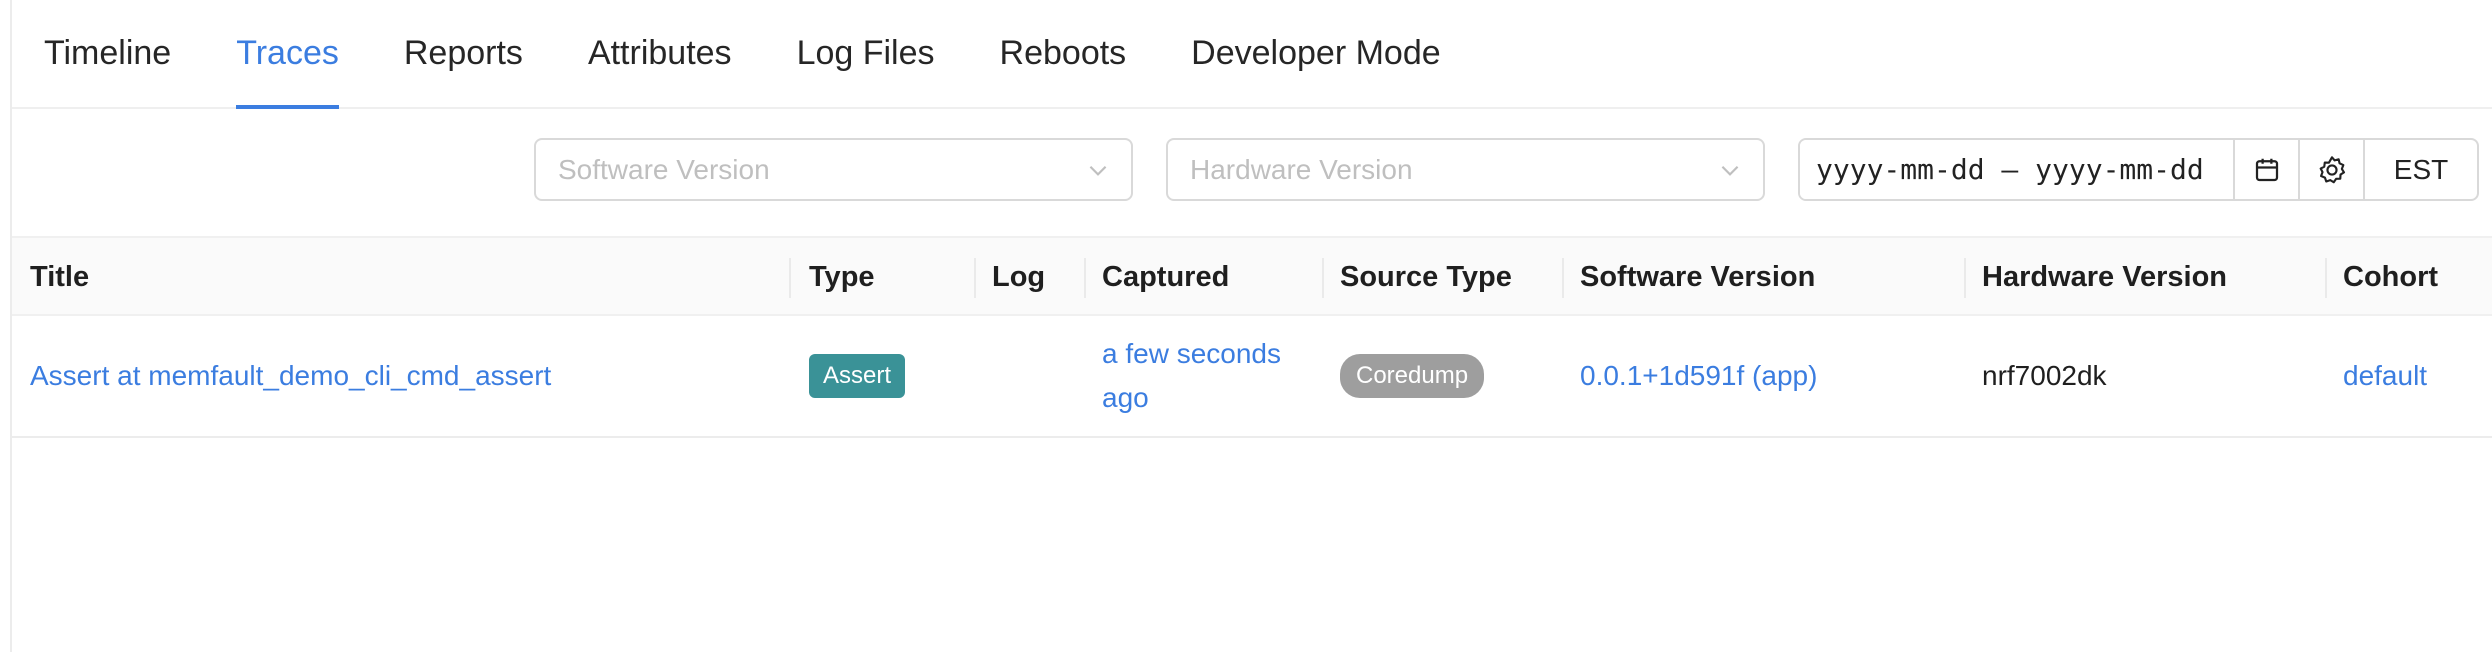 This screenshot has height=652, width=2492. Describe the element at coordinates (1165, 277) in the screenshot. I see `column-header-captured: Captured` at that location.